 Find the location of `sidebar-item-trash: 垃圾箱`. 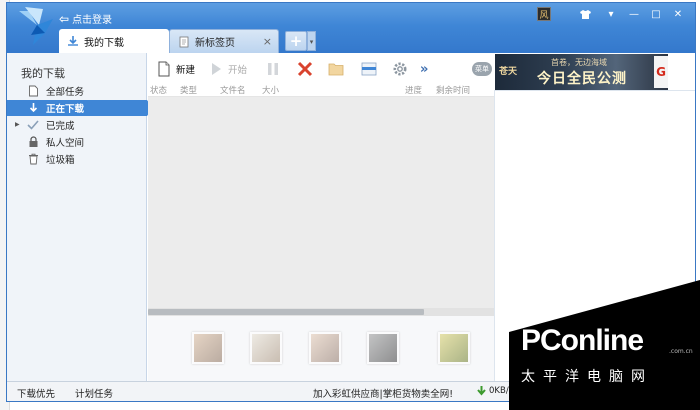

sidebar-item-trash: 垃圾箱 is located at coordinates (77, 159).